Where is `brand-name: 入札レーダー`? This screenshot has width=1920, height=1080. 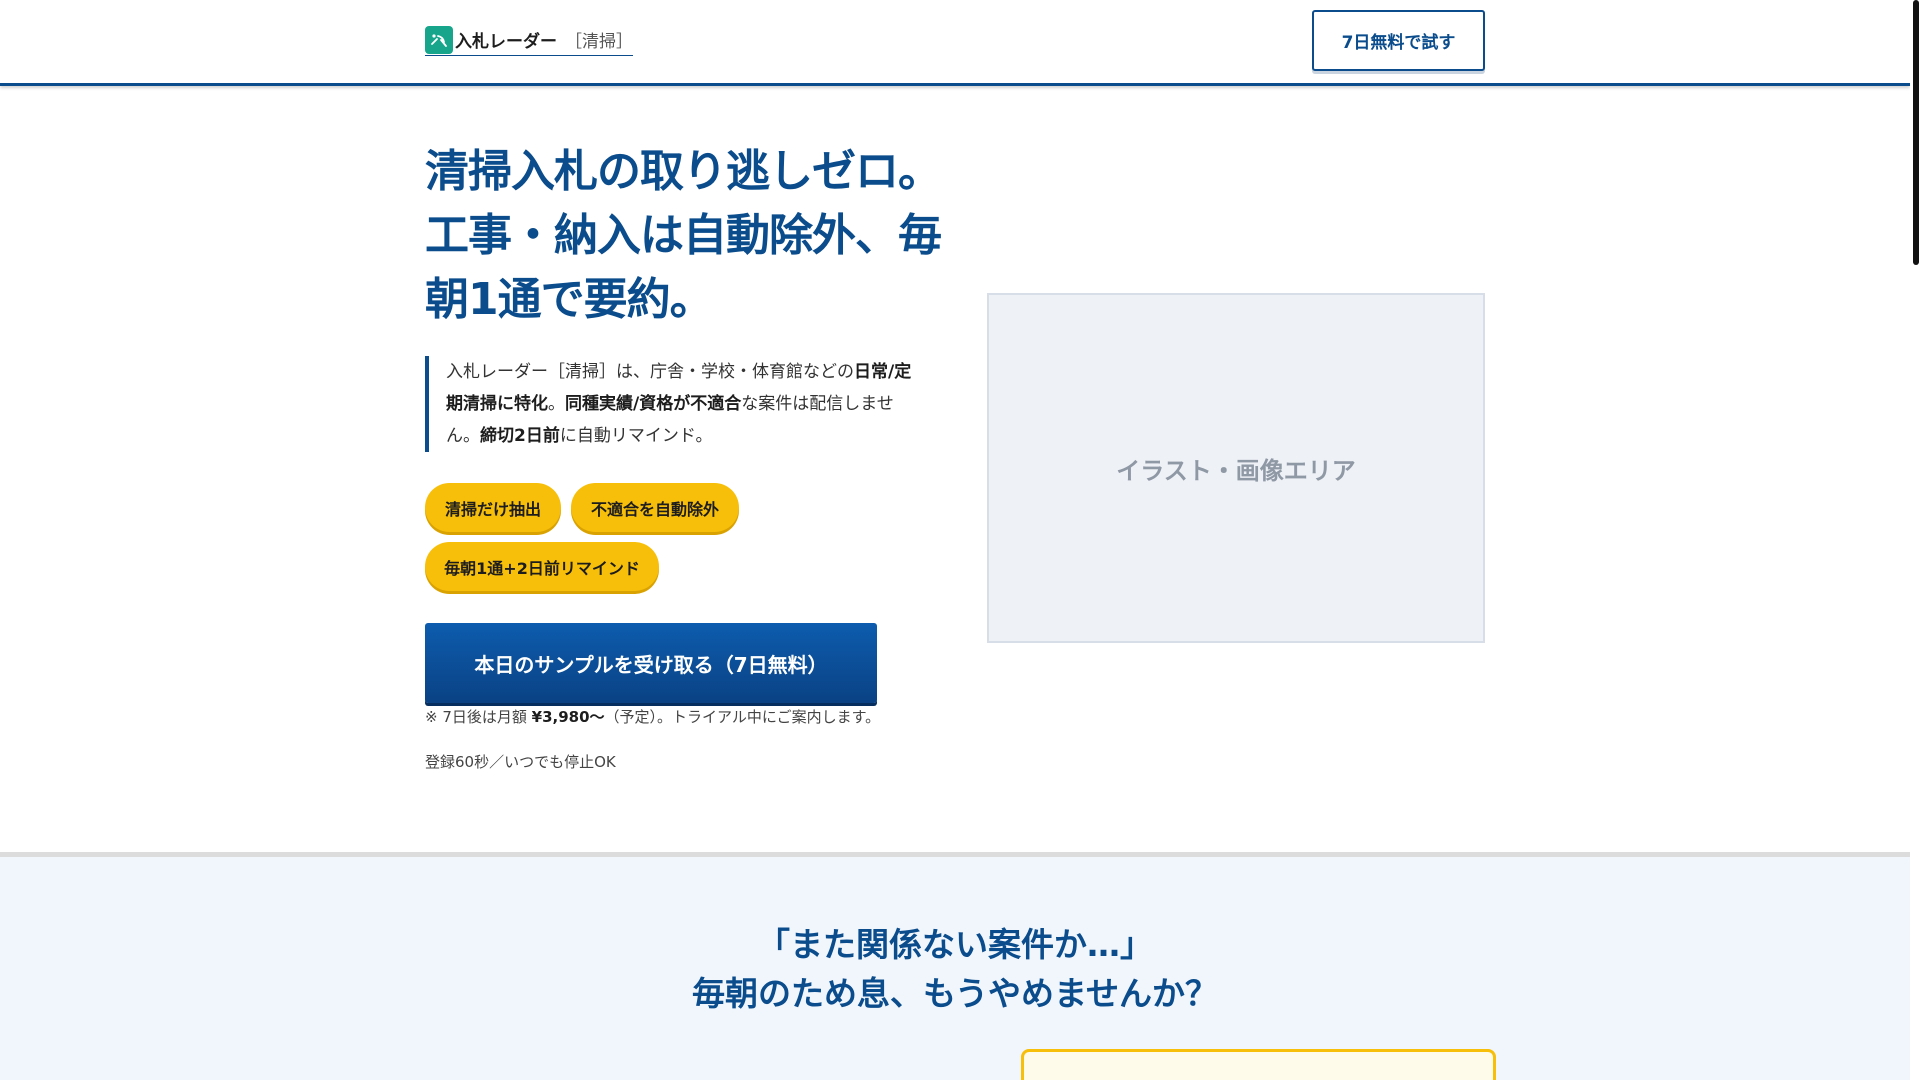 brand-name: 入札レーダー is located at coordinates (506, 42).